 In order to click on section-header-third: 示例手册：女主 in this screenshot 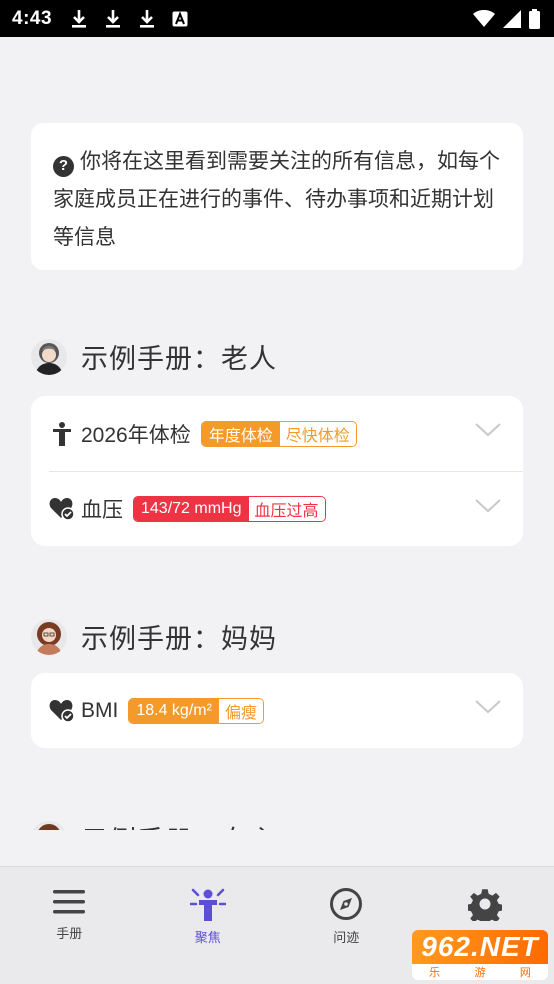, I will do `click(154, 824)`.